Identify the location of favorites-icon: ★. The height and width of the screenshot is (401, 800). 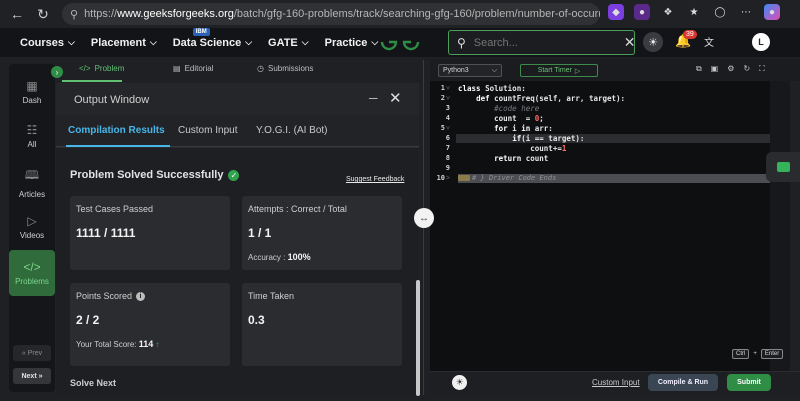
(694, 12).